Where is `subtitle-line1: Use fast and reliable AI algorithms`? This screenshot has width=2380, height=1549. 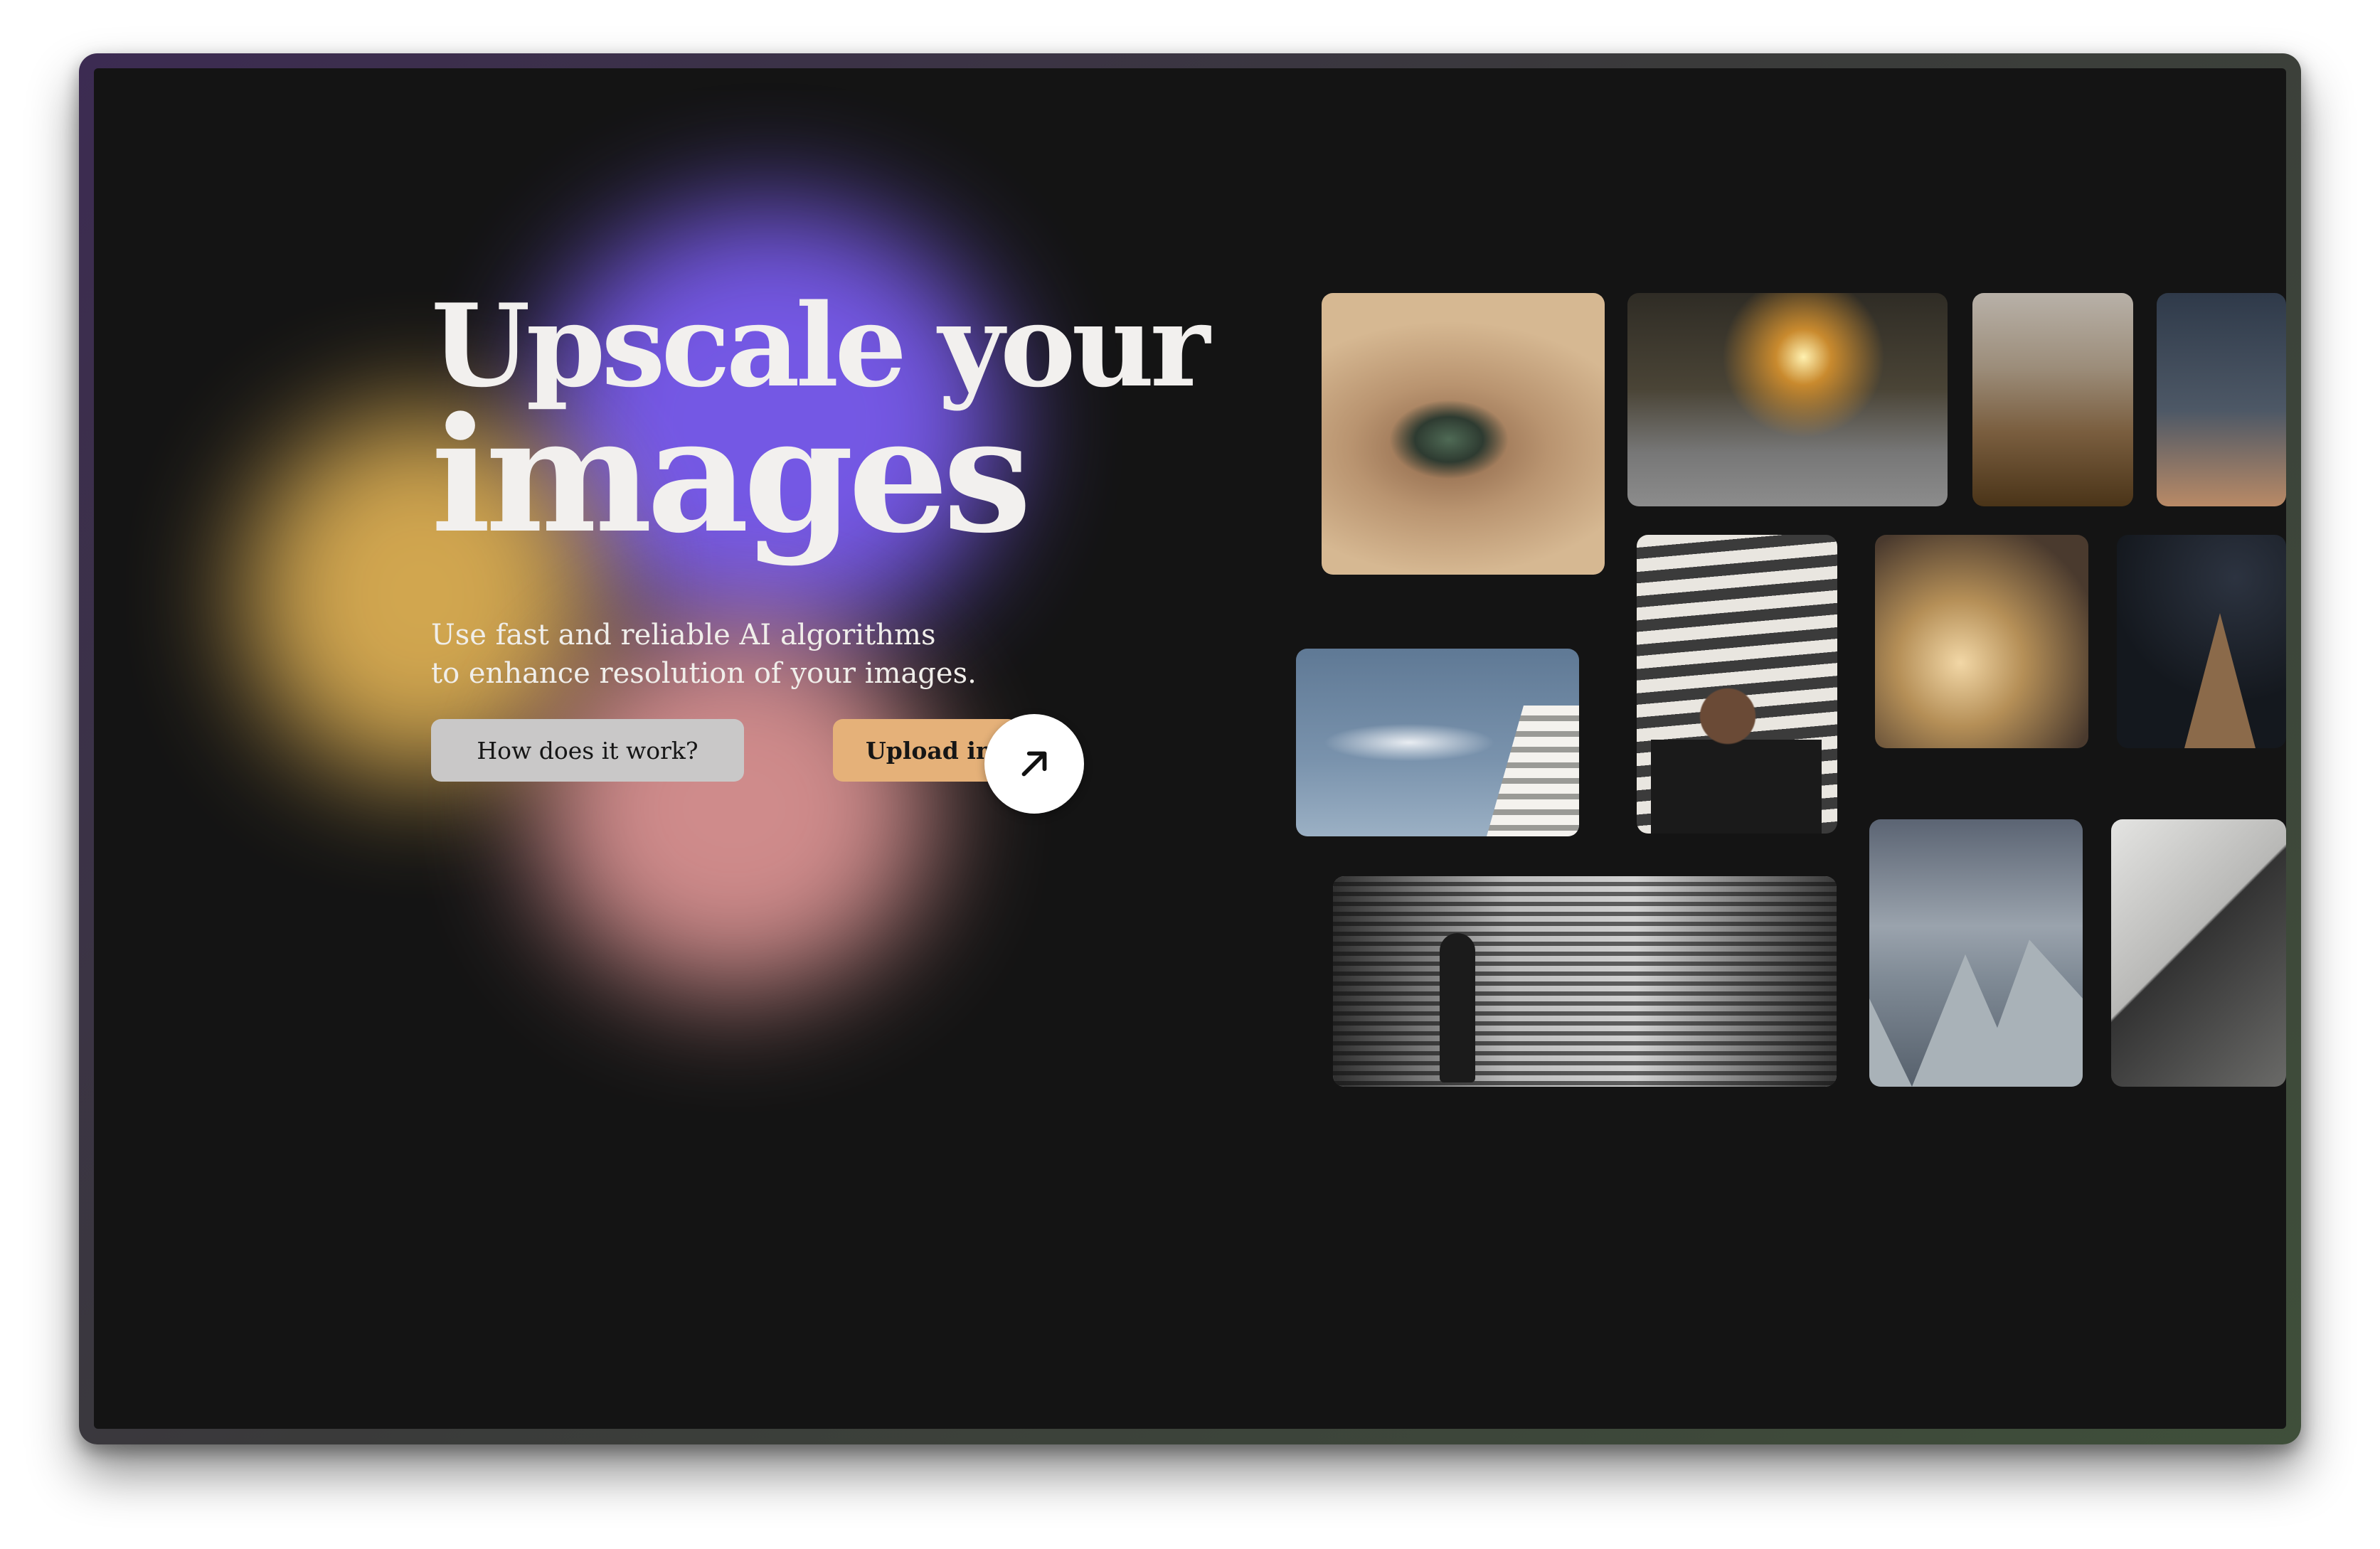
subtitle-line1: Use fast and reliable AI algorithms is located at coordinates (683, 635).